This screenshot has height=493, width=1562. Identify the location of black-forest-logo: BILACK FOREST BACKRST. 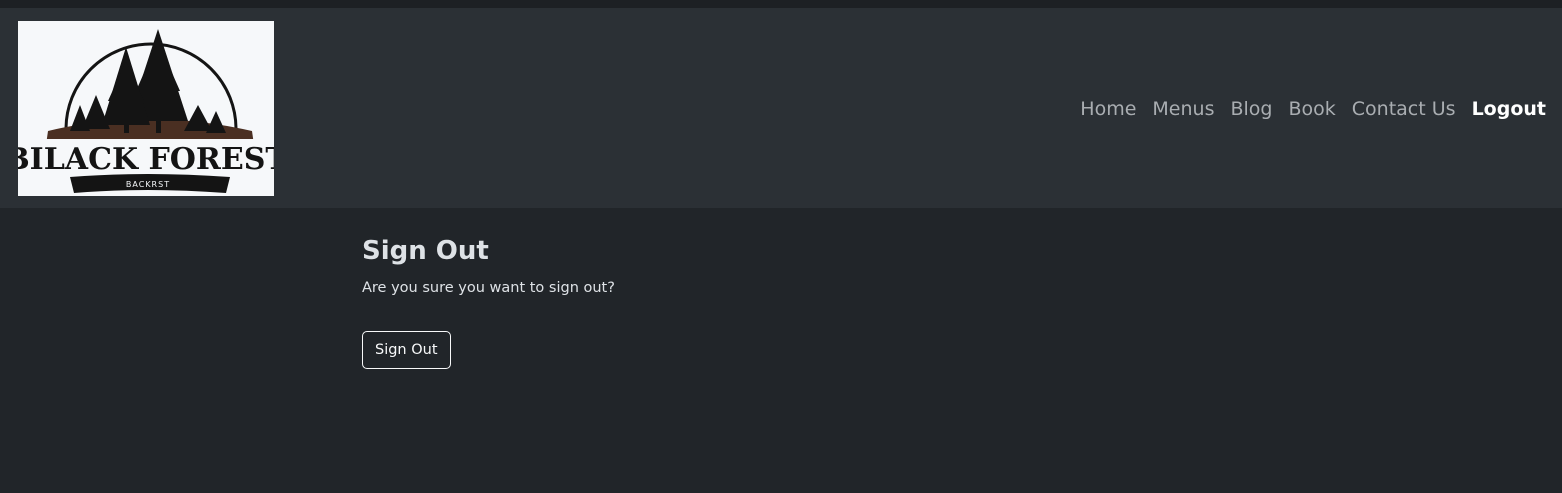
(146, 111).